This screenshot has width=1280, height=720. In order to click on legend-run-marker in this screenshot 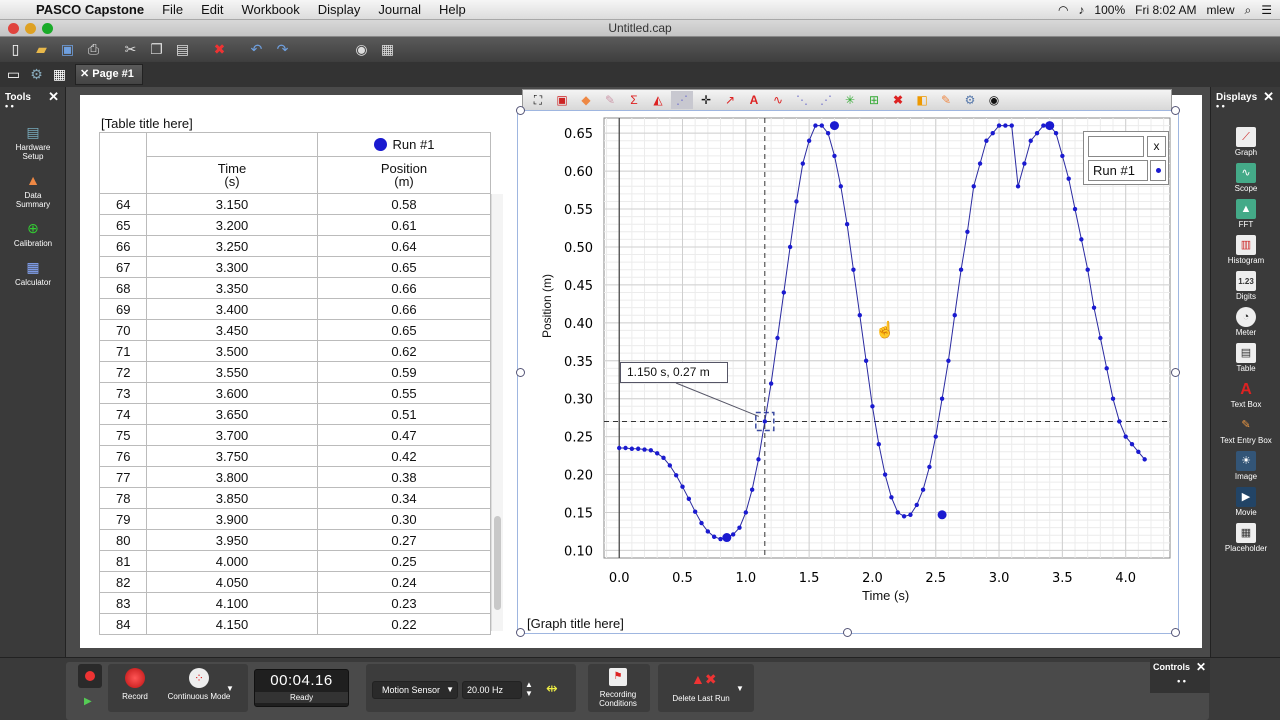, I will do `click(1158, 170)`.